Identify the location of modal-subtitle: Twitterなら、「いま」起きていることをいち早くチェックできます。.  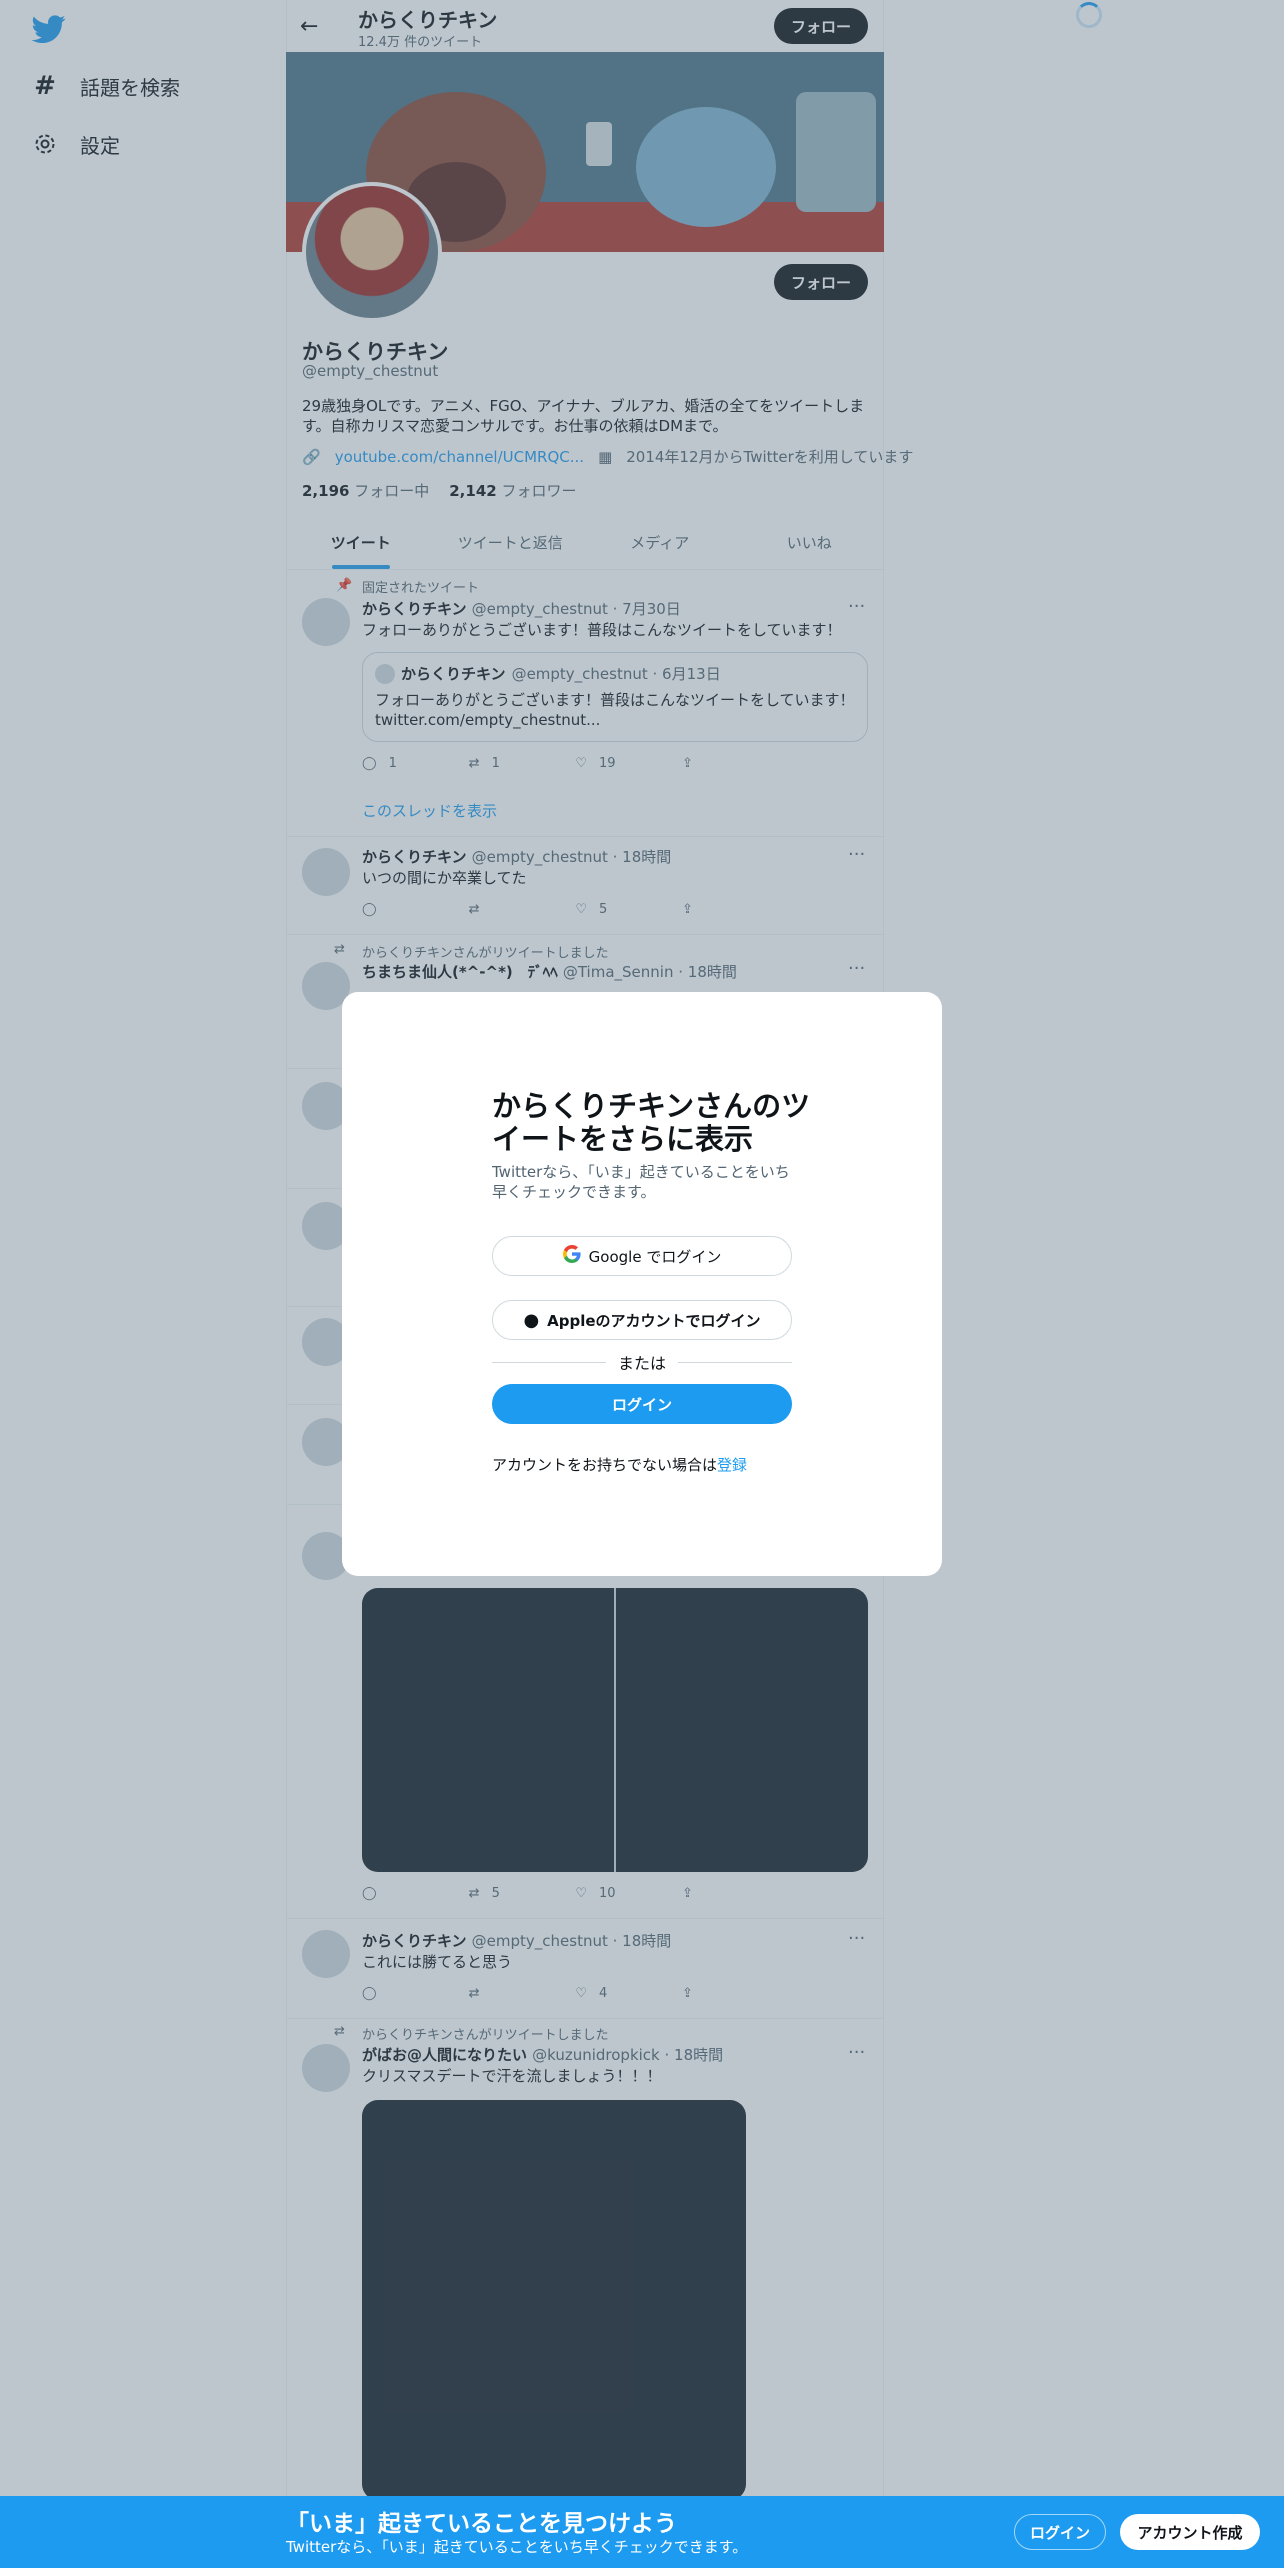
(641, 1182).